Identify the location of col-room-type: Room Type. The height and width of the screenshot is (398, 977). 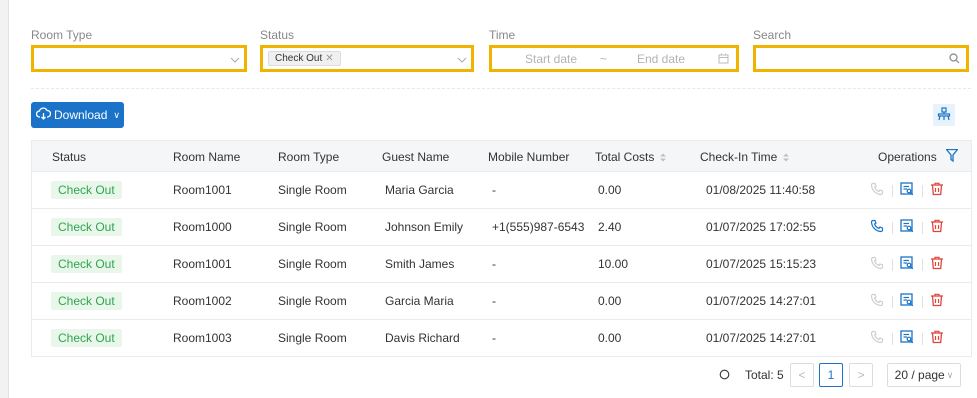
(309, 157).